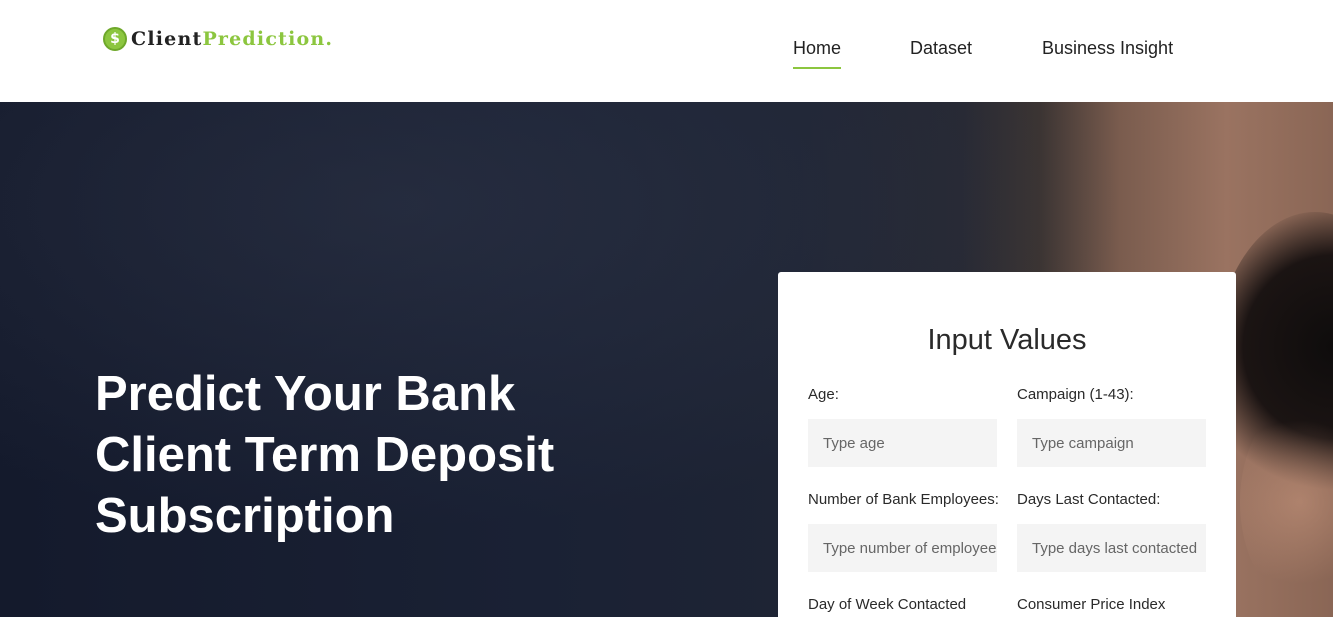 The height and width of the screenshot is (617, 1333). Describe the element at coordinates (1007, 340) in the screenshot. I see `form-title: Input Values` at that location.